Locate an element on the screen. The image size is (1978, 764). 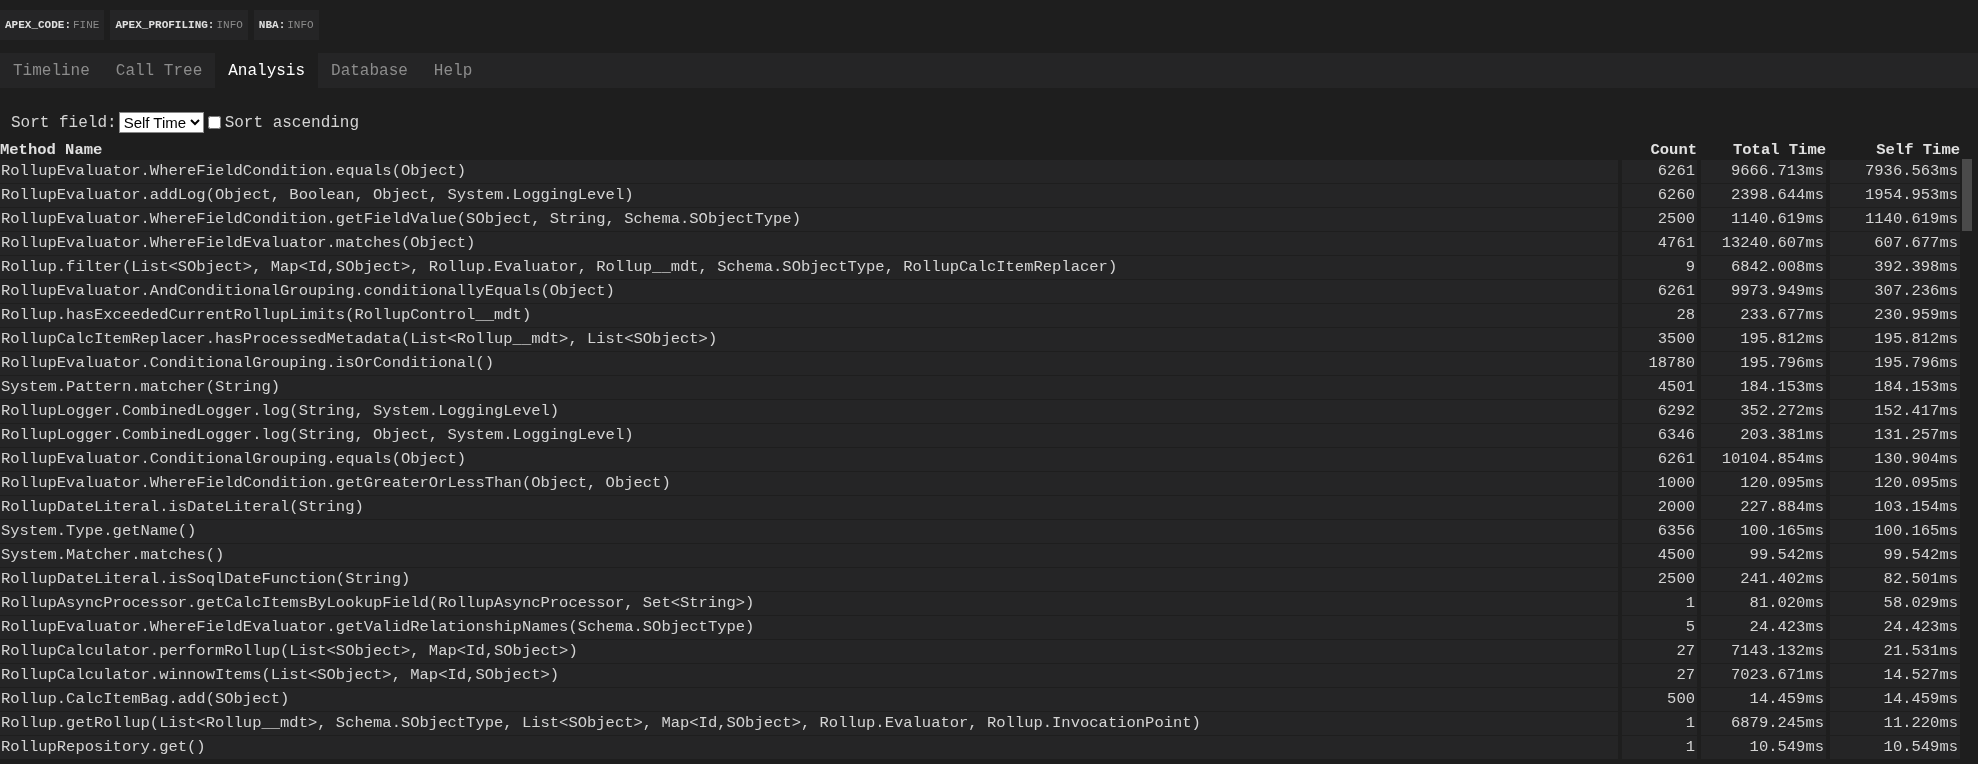
table-cell: RollupEvaluator.AndConditionalGrouping.conditionallyEquals(Object) is located at coordinates (809, 292).